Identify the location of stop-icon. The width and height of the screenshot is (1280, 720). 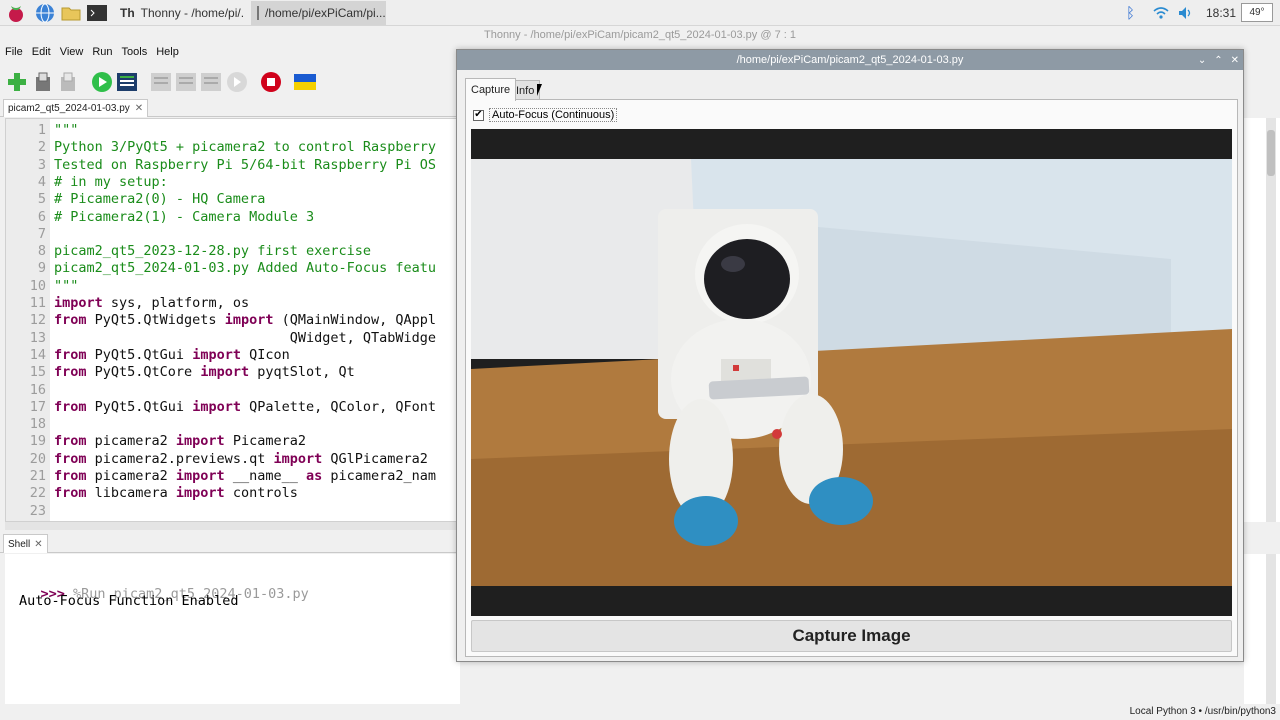
(271, 82).